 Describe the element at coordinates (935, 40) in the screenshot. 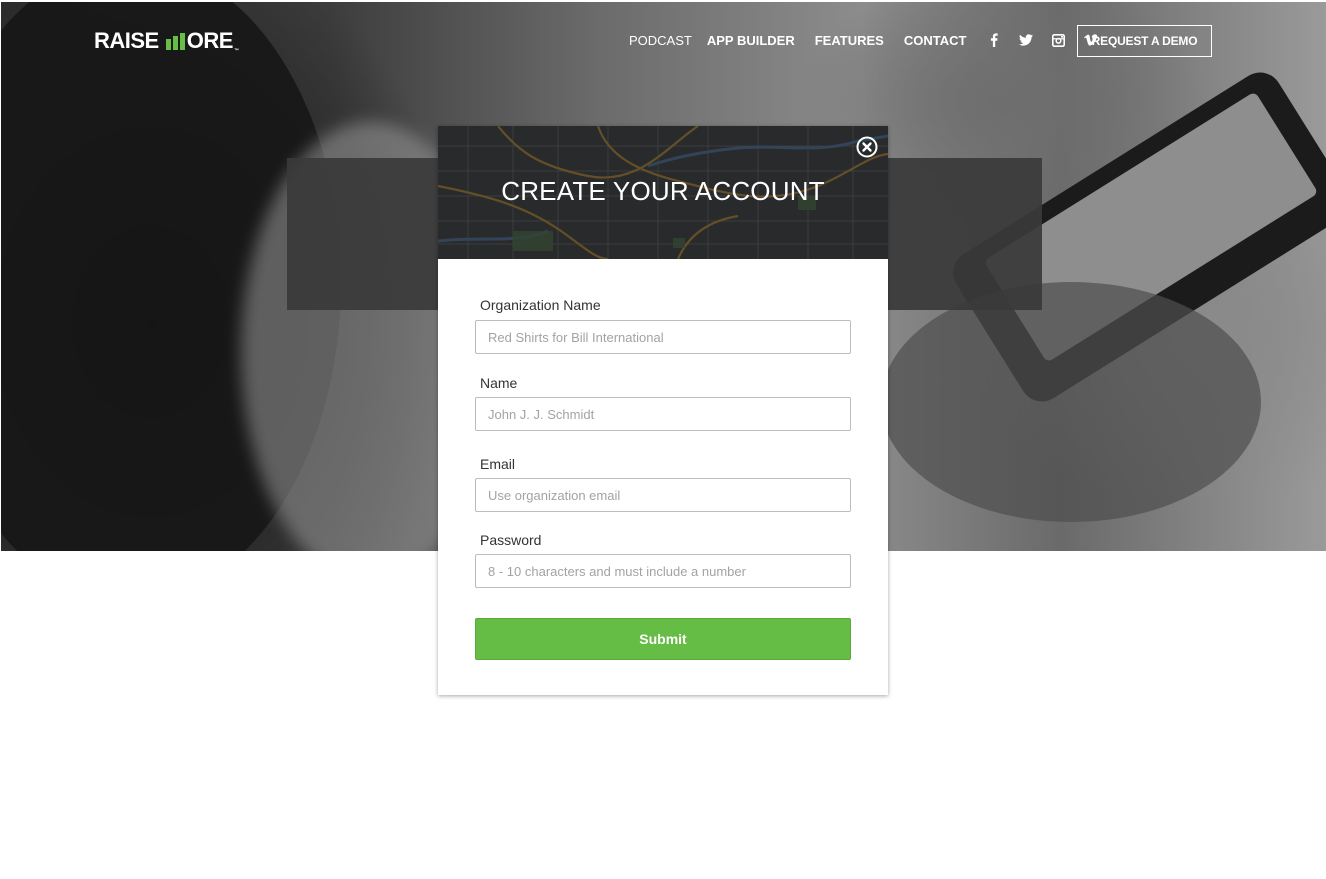

I see `nav-item-contact: CONTACT` at that location.